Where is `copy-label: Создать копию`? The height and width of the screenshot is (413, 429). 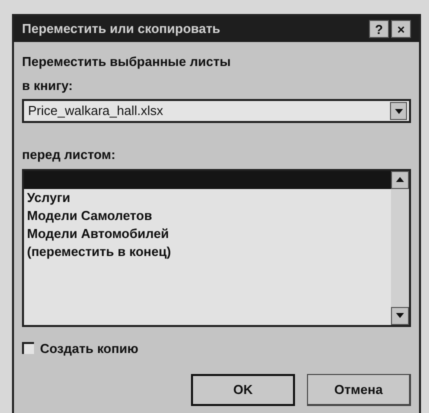
copy-label: Создать копию is located at coordinates (89, 349).